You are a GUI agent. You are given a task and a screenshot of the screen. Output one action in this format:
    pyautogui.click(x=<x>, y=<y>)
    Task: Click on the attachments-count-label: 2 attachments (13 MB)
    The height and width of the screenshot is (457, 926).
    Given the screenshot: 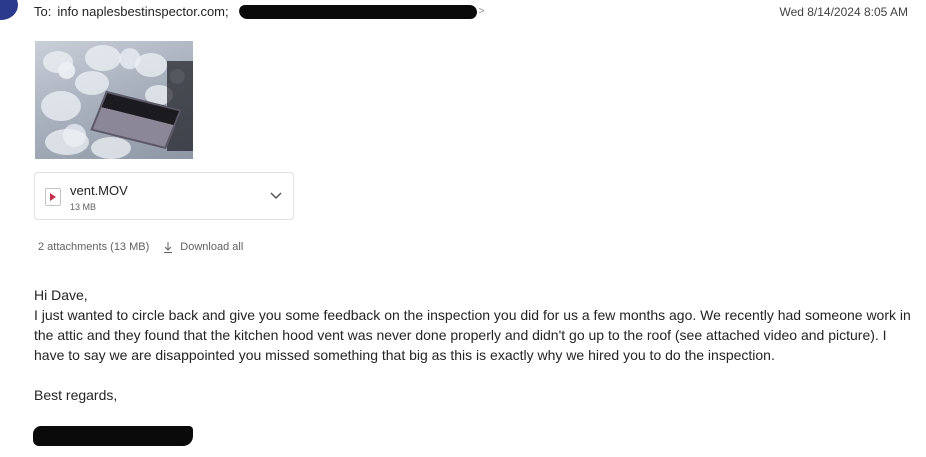 What is the action you would take?
    pyautogui.click(x=94, y=247)
    